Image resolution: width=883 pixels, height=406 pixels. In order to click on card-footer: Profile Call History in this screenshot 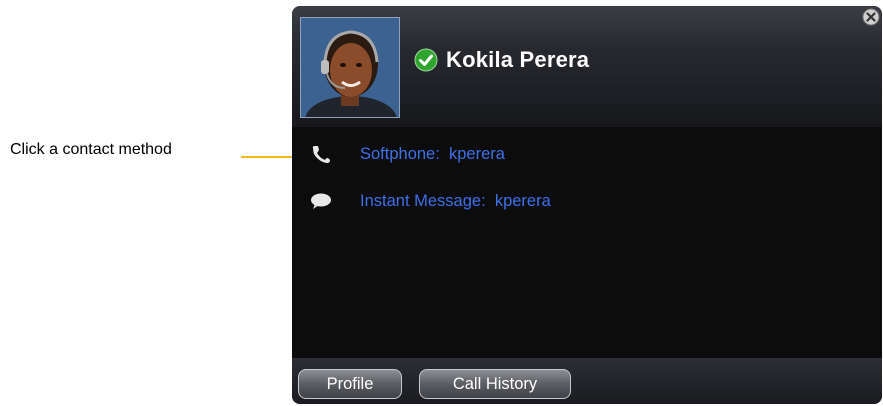, I will do `click(587, 381)`.